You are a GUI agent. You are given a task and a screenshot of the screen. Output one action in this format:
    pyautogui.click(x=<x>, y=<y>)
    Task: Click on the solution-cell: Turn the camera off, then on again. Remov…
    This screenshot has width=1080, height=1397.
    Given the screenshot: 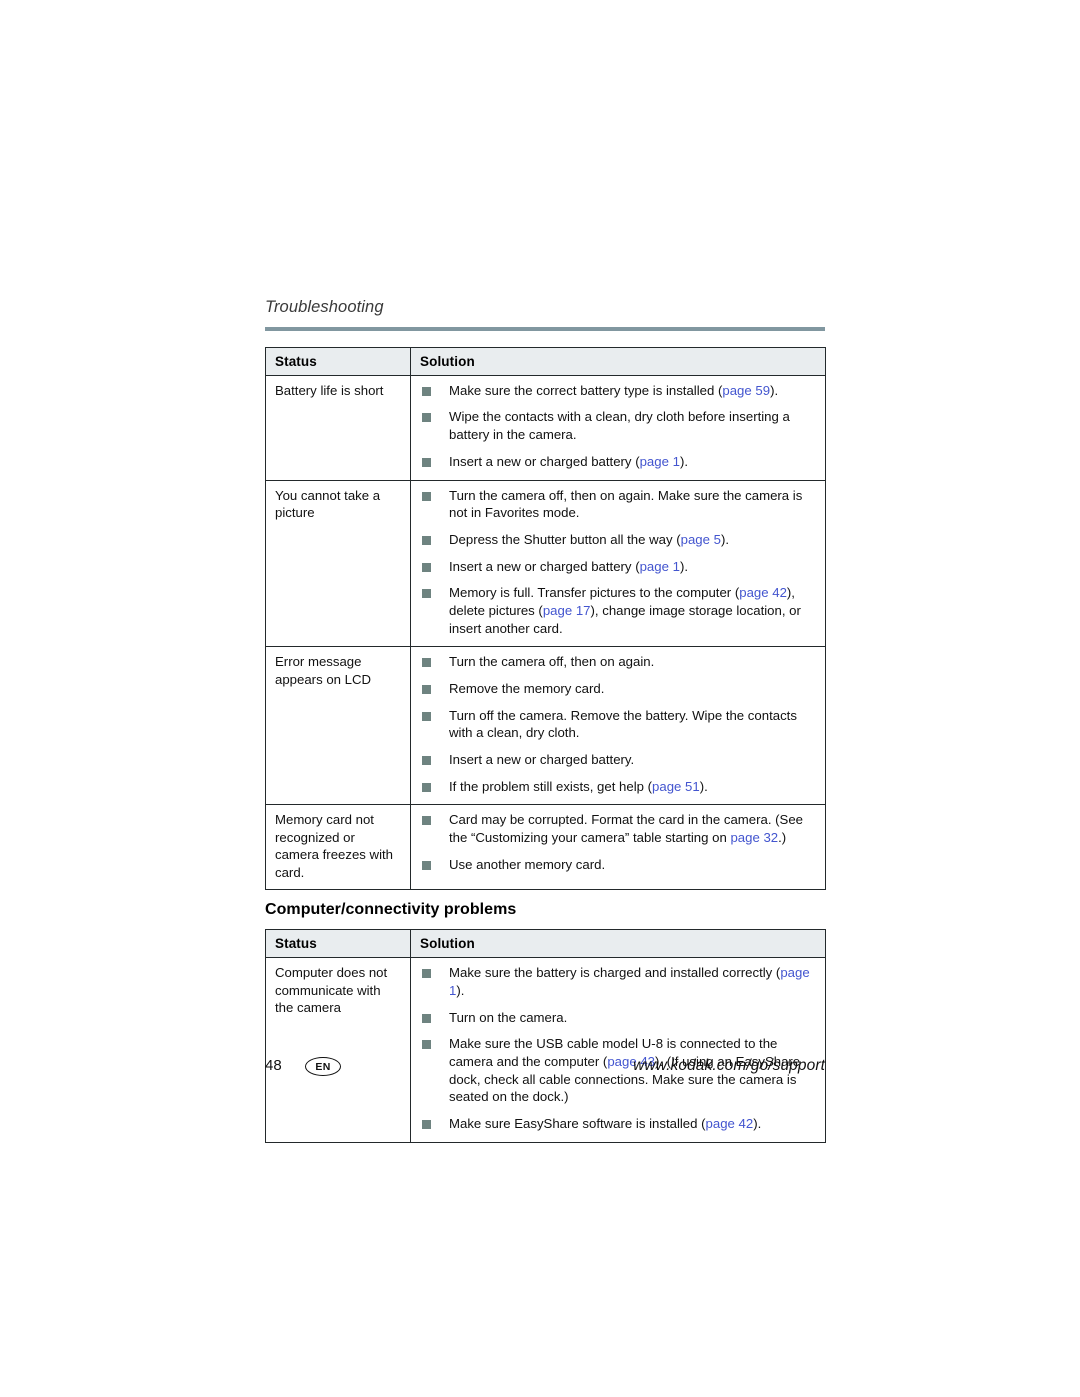 What is the action you would take?
    pyautogui.click(x=618, y=725)
    